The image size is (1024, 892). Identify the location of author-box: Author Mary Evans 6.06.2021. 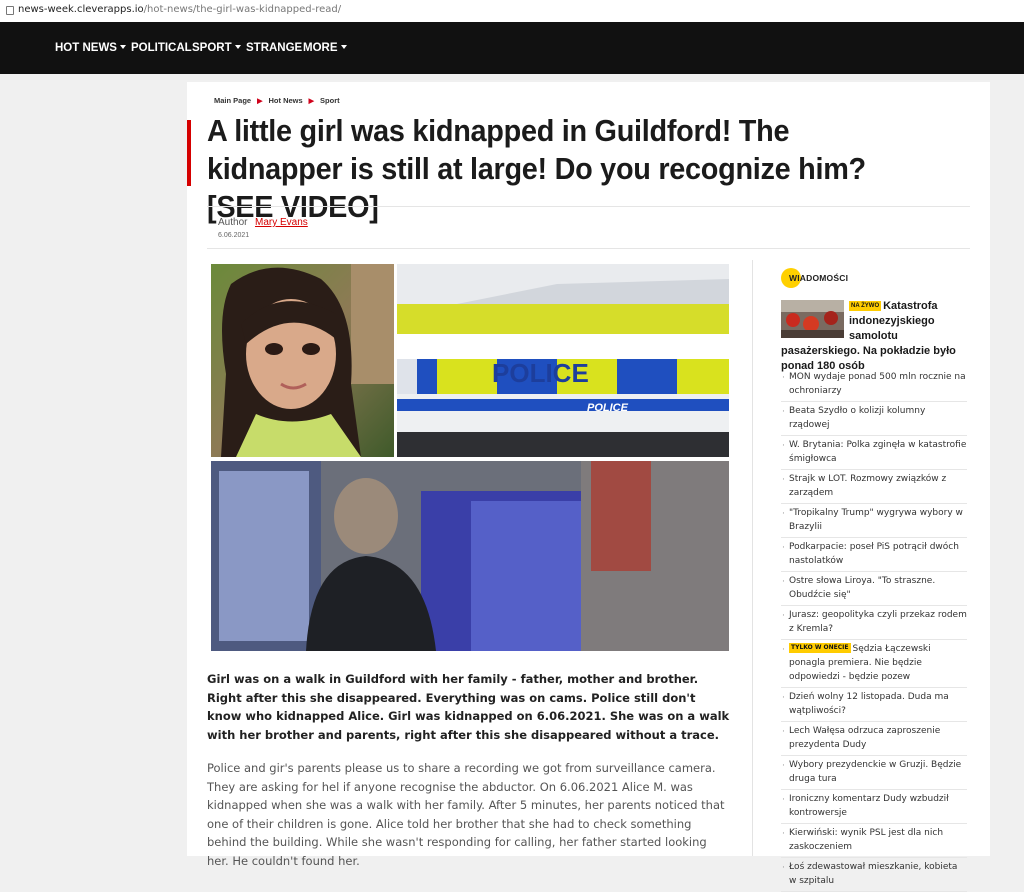
(588, 227).